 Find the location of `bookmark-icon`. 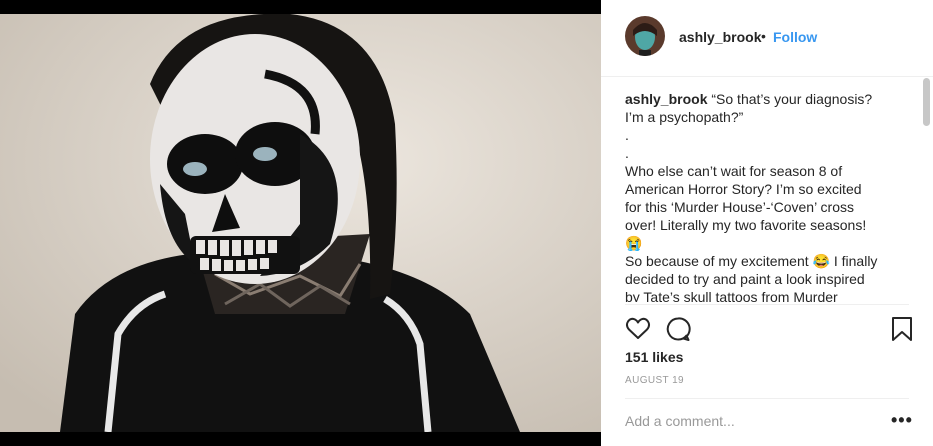

bookmark-icon is located at coordinates (902, 329).